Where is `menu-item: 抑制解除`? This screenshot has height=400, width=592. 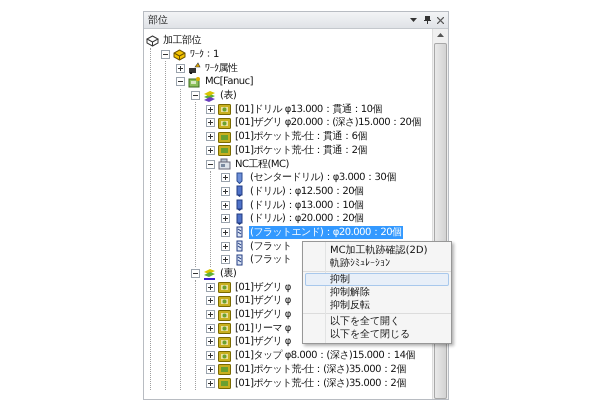 menu-item: 抑制解除 is located at coordinates (377, 292).